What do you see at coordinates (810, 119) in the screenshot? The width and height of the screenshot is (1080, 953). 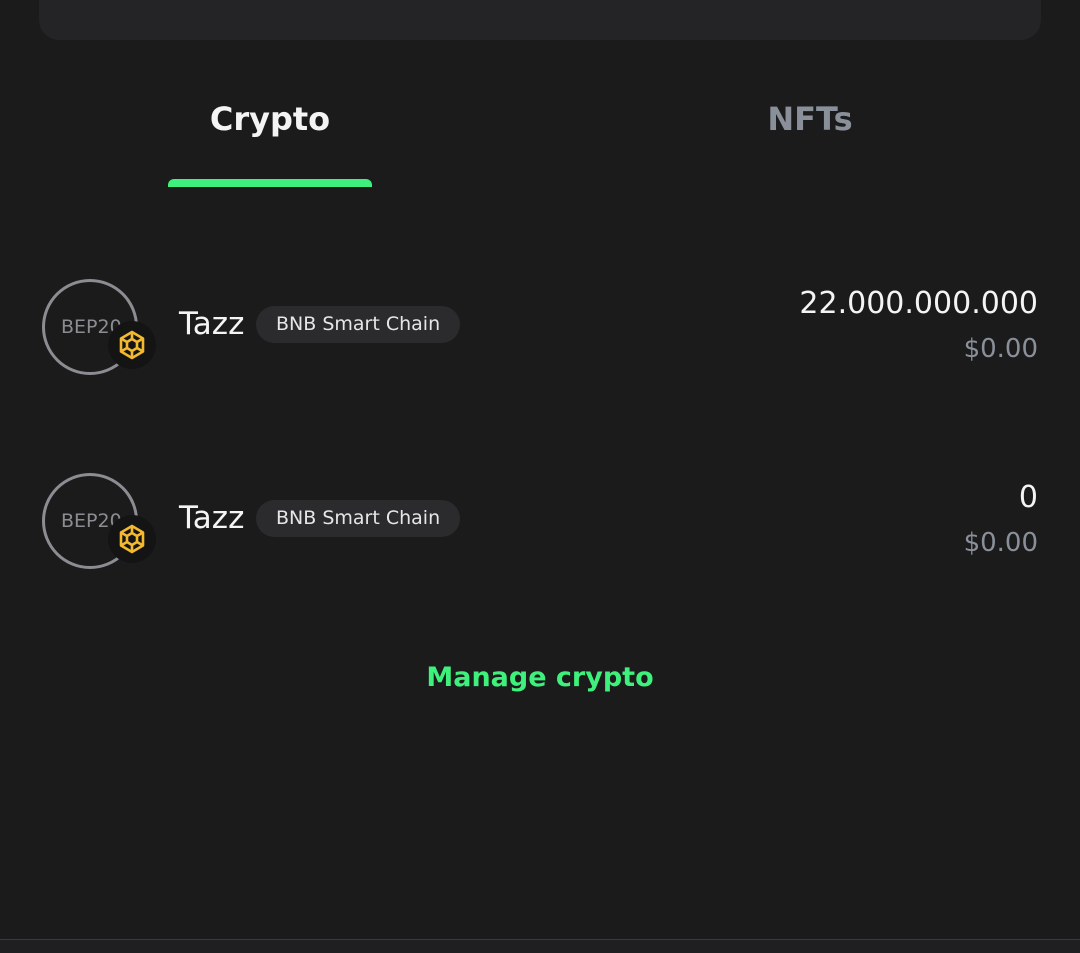 I see `tab-nfts: NFTs` at bounding box center [810, 119].